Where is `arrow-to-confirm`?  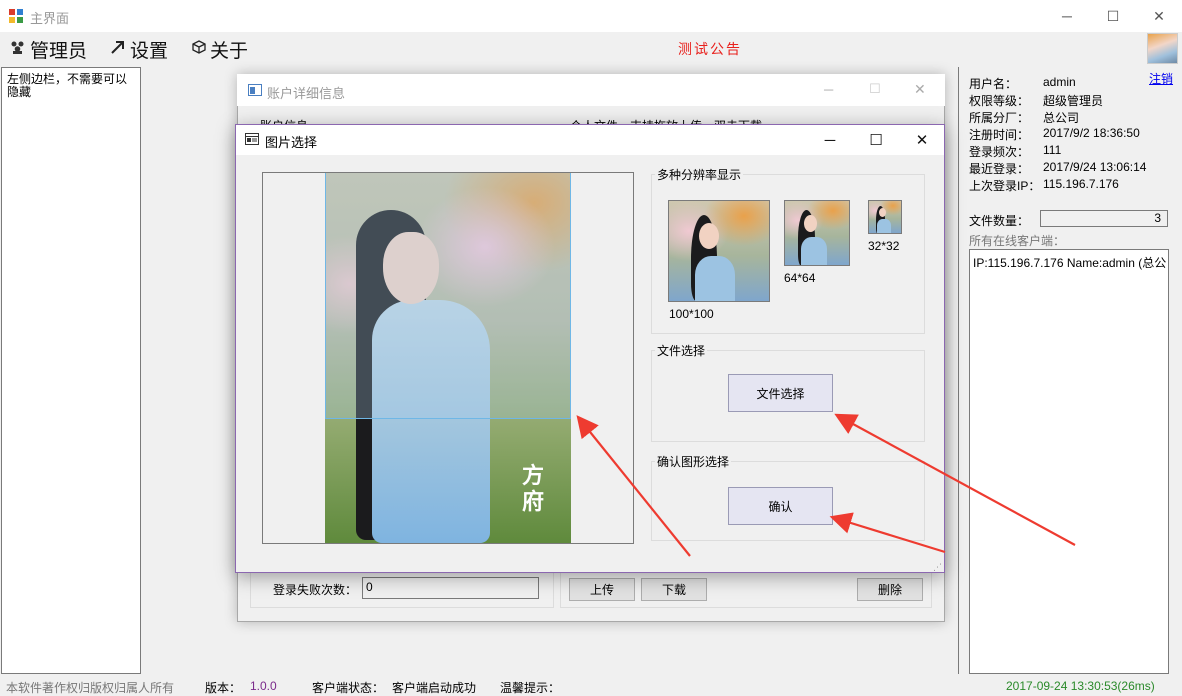 arrow-to-confirm is located at coordinates (887, 533).